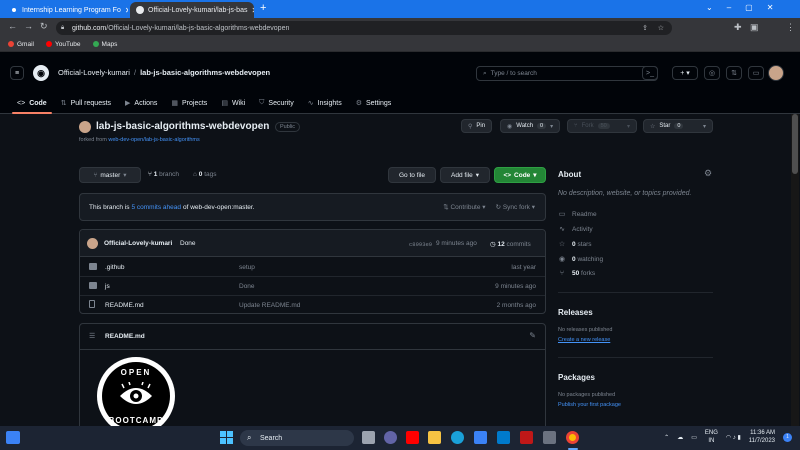 Image resolution: width=800 pixels, height=450 pixels. Describe the element at coordinates (189, 103) in the screenshot. I see `tab-projects: ▦ Projects` at that location.